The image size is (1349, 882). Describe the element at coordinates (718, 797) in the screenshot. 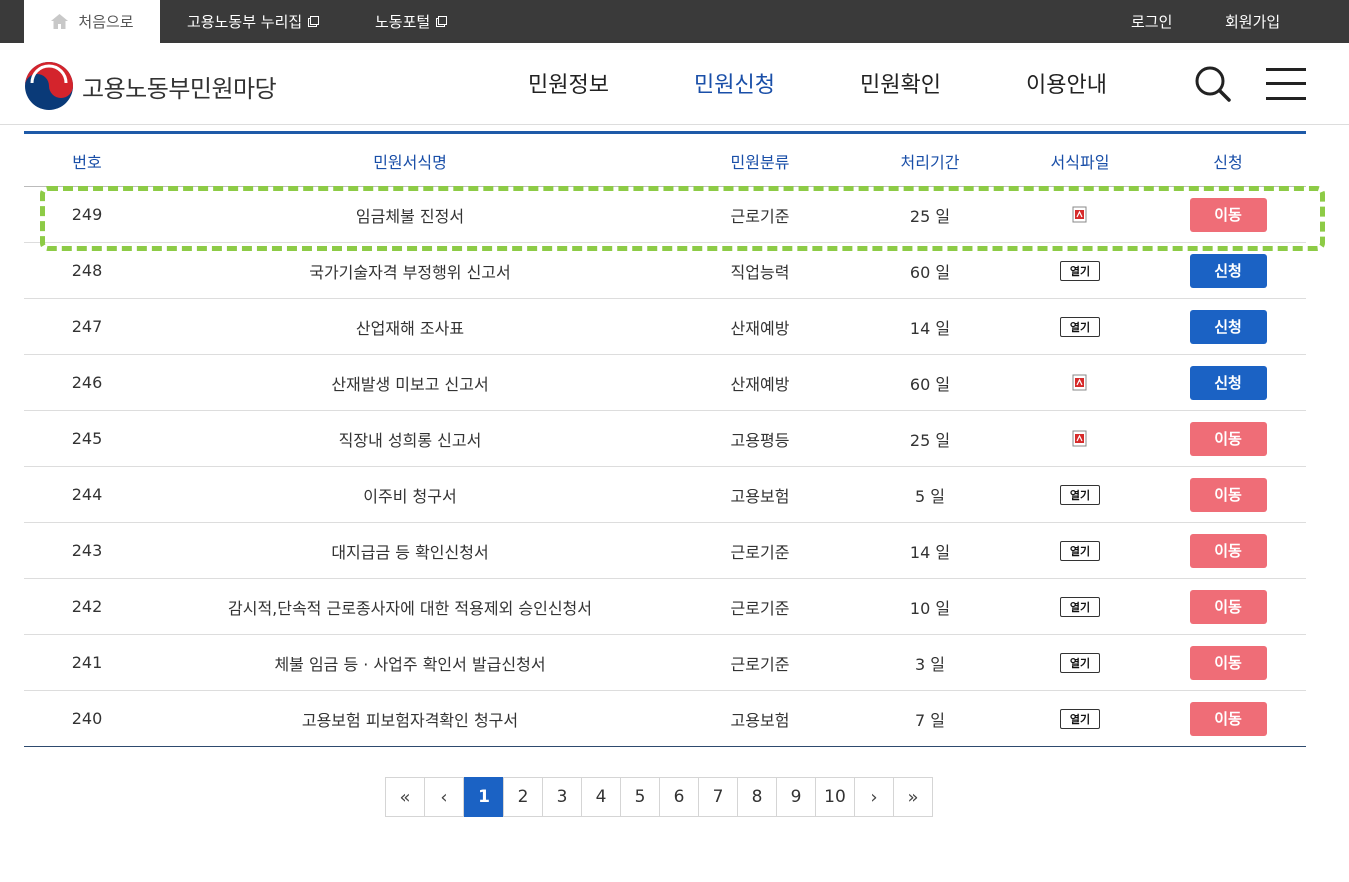

I see `page-7-button: 7` at that location.